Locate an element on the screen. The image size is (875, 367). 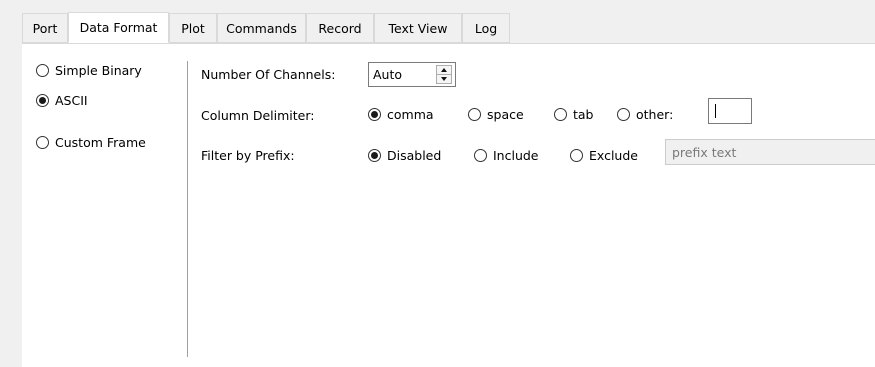
arrow-up-icon is located at coordinates (444, 70).